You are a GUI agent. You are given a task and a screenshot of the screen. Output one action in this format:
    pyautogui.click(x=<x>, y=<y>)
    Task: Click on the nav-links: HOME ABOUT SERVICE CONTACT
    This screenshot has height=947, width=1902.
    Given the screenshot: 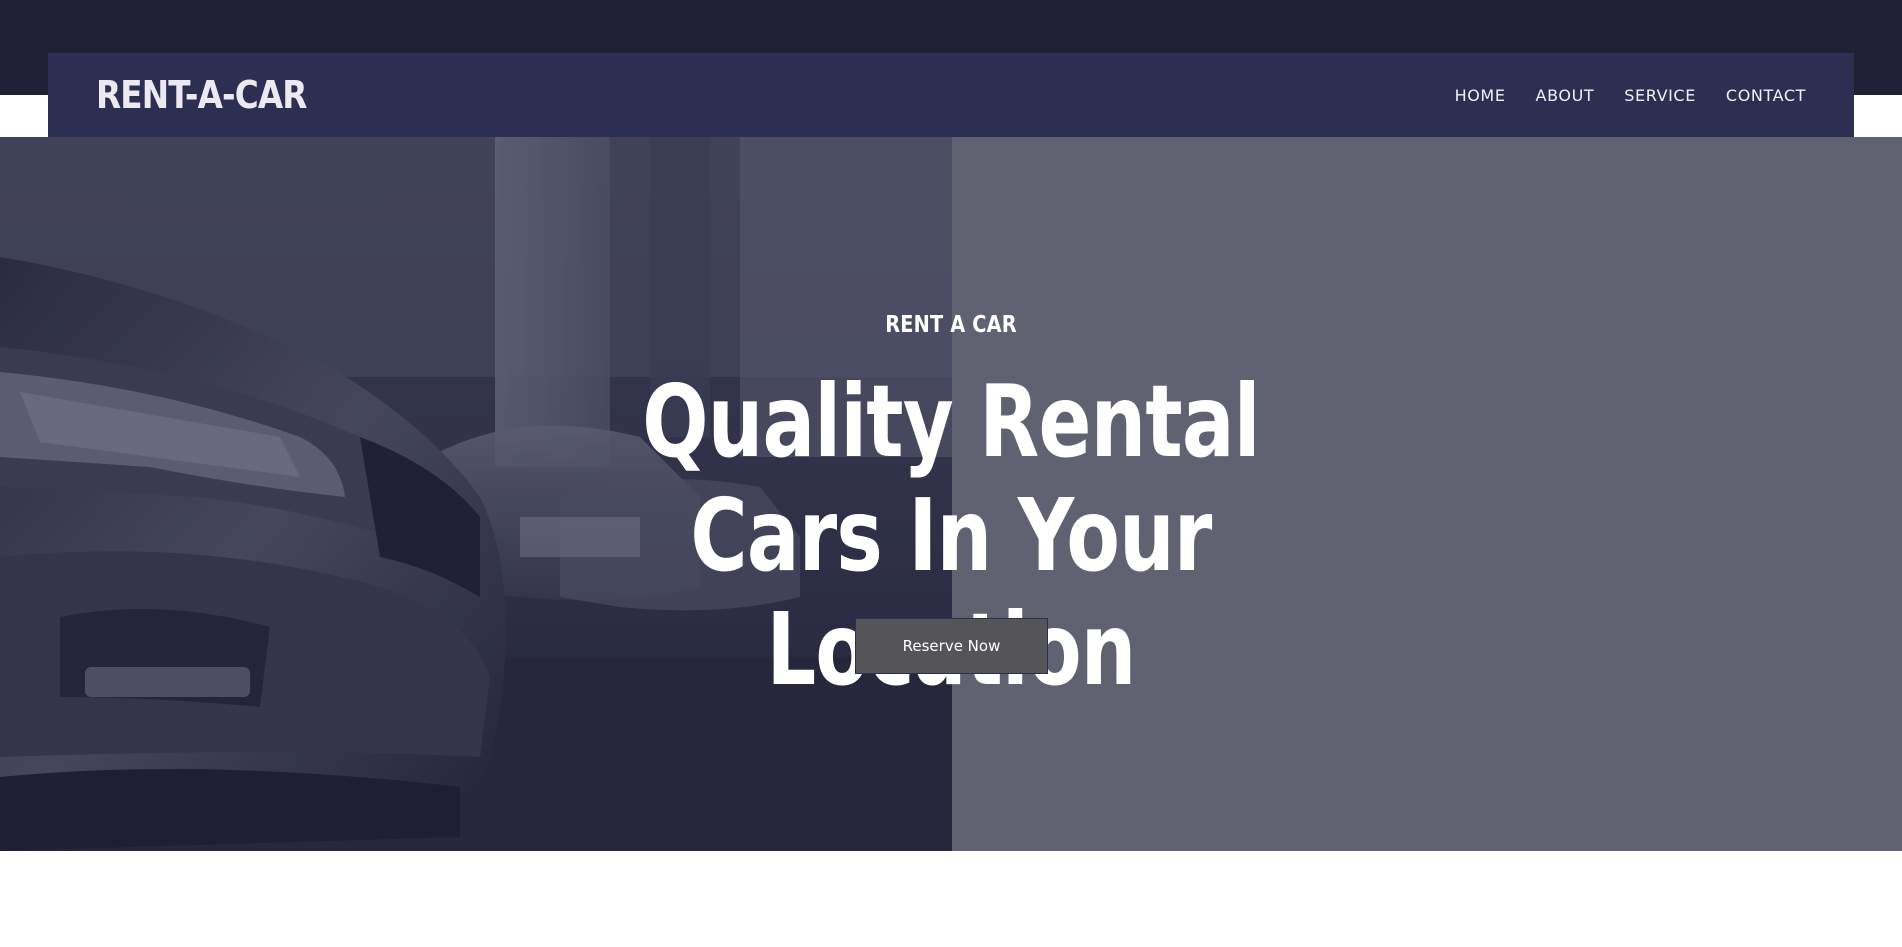 What is the action you would take?
    pyautogui.click(x=1630, y=95)
    